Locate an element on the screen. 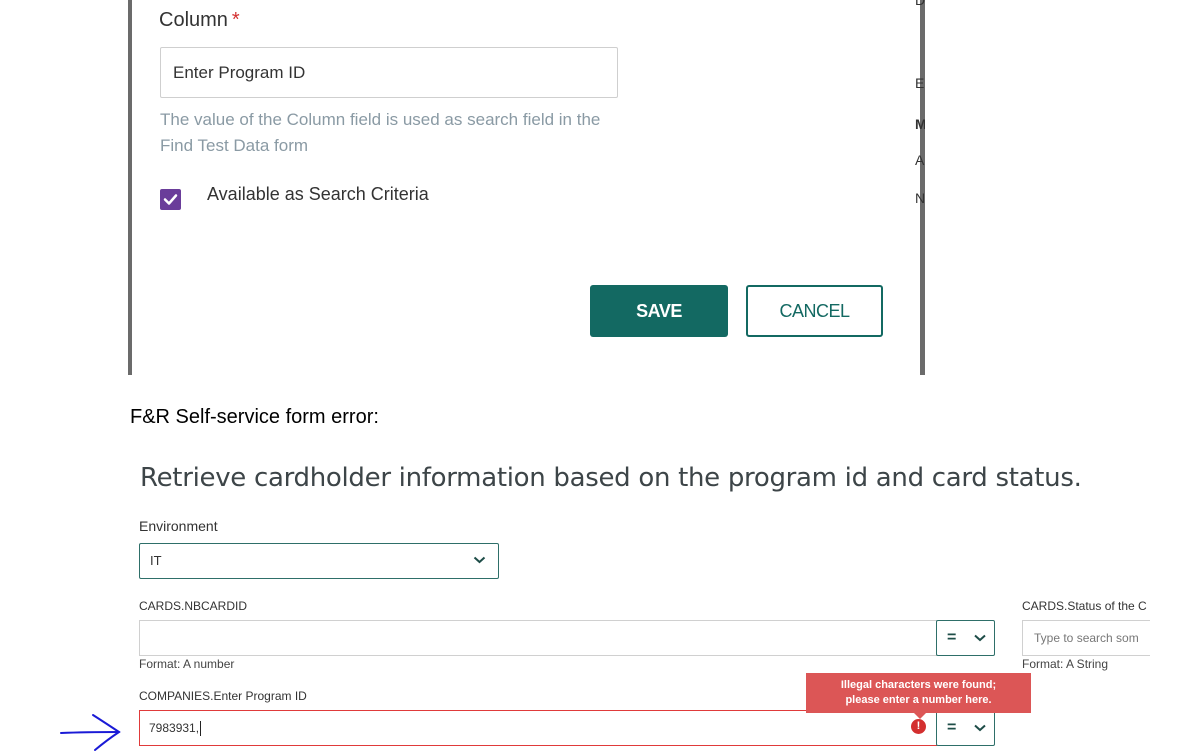 This screenshot has width=1196, height=752. card-status-format-hint: Format: A String is located at coordinates (1065, 664).